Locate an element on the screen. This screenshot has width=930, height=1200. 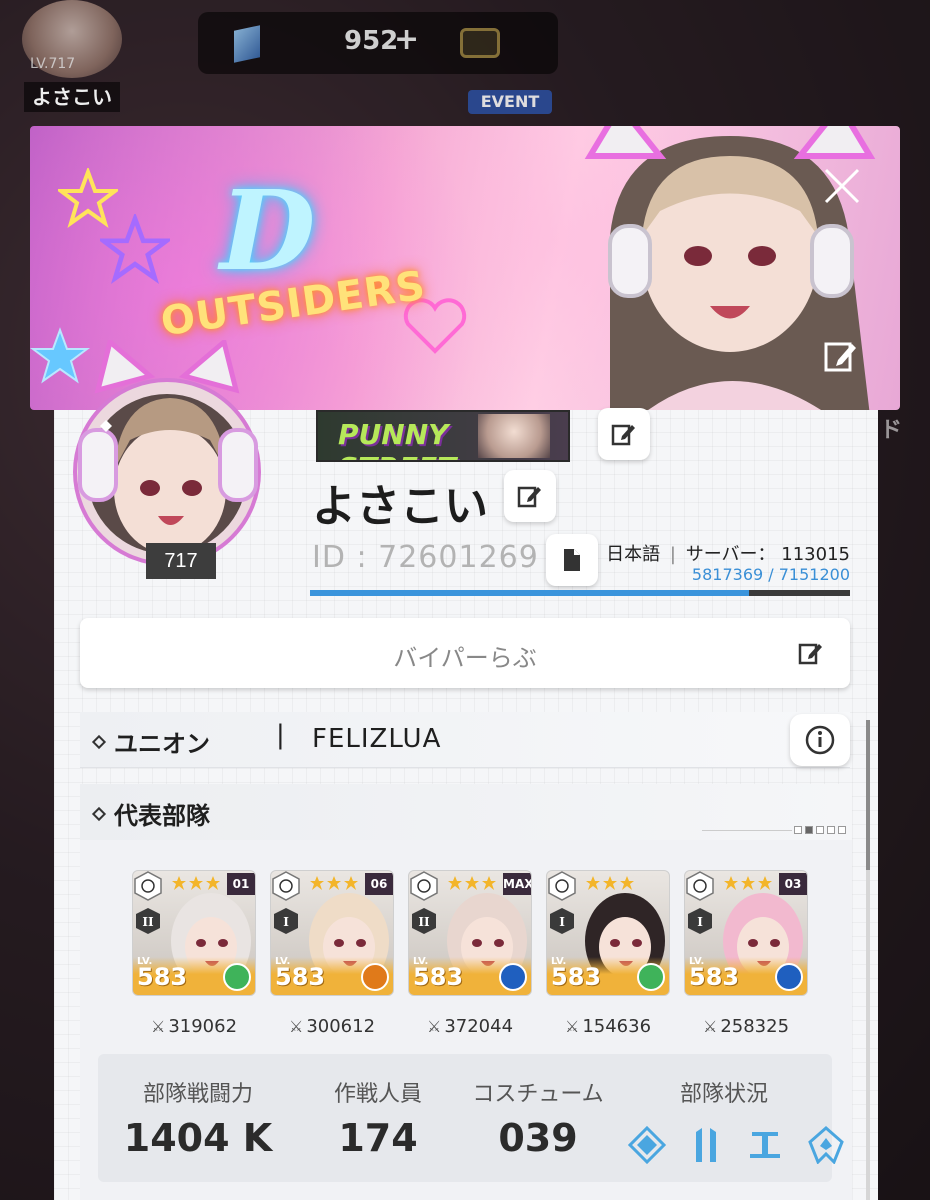
server-id: 113015 is located at coordinates (815, 554).